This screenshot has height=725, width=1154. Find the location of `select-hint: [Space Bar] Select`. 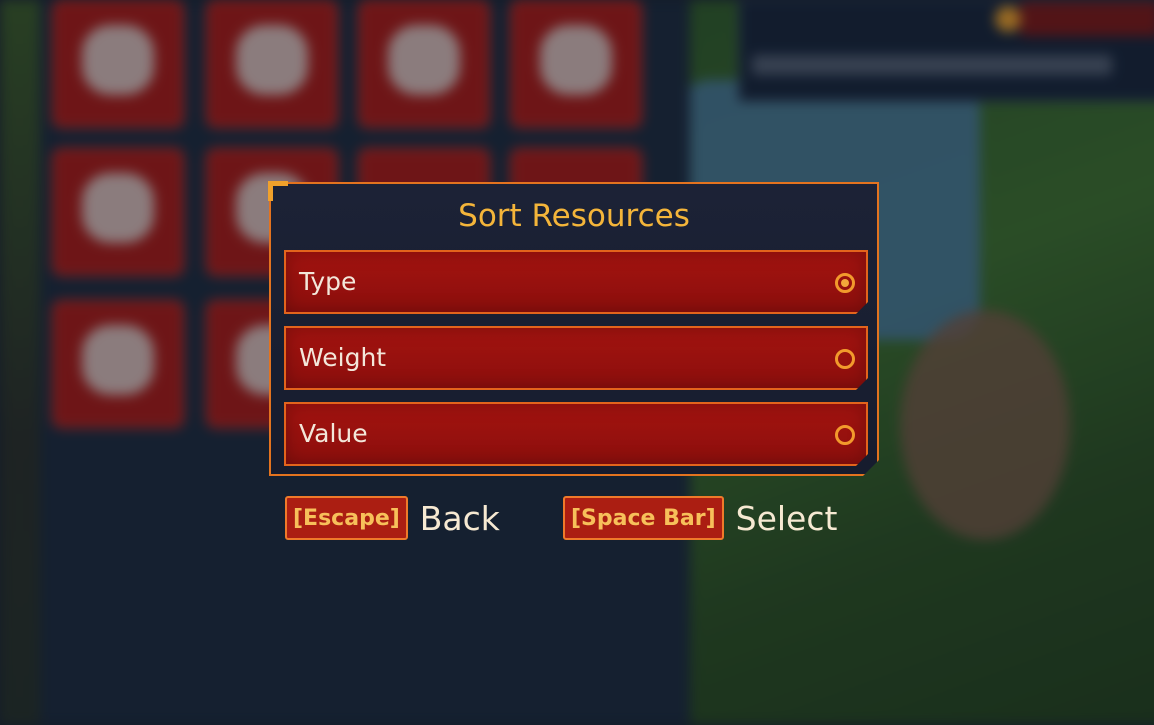

select-hint: [Space Bar] Select is located at coordinates (700, 518).